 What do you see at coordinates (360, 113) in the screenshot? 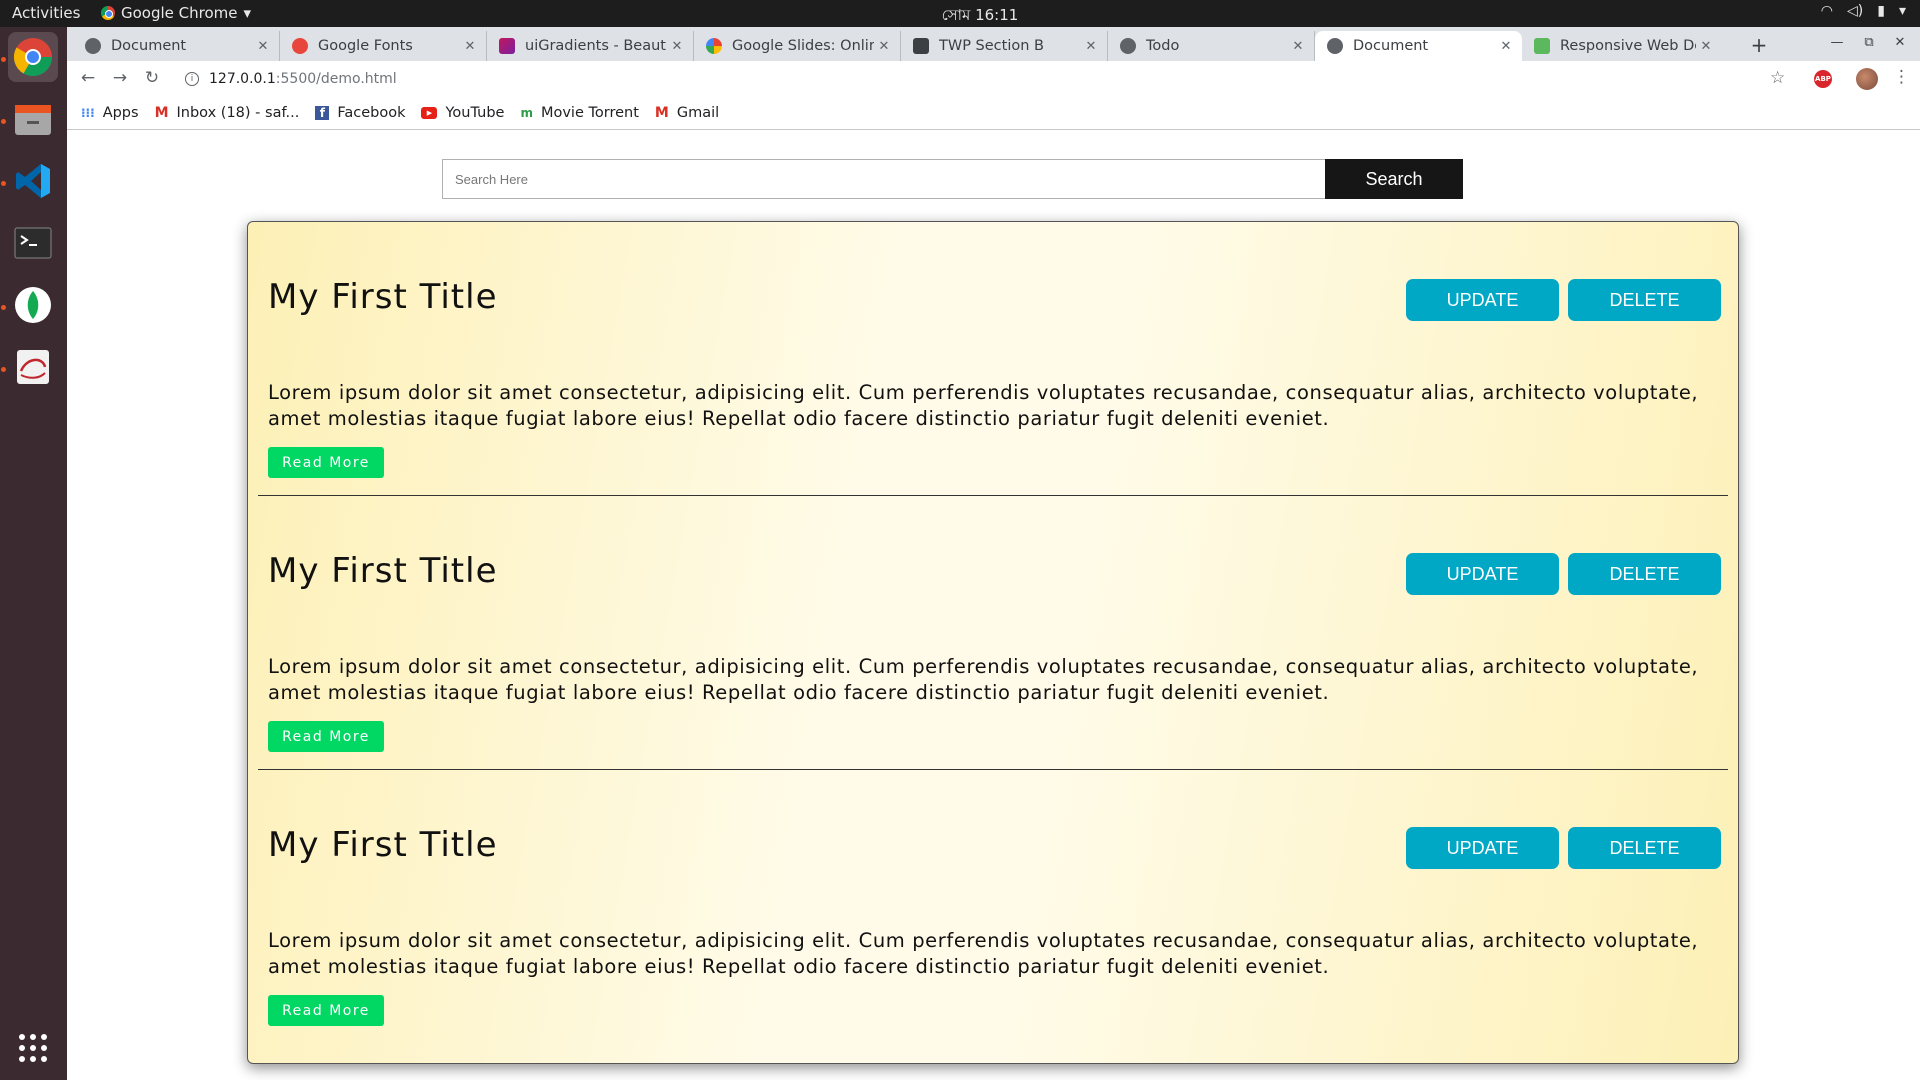
I see `bookmark-facebook: f Facebook` at bounding box center [360, 113].